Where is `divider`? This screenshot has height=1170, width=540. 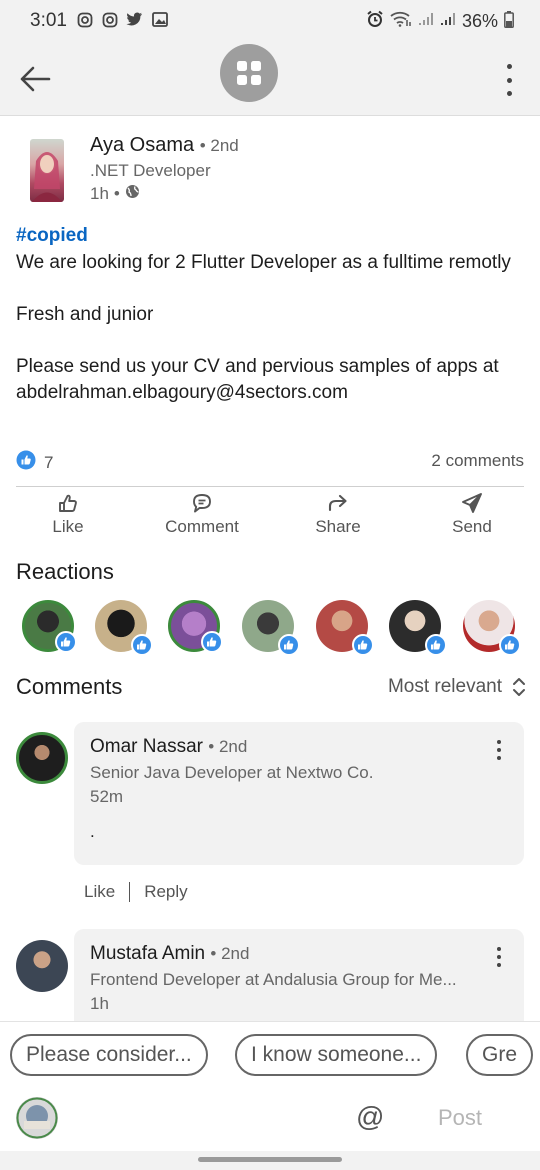 divider is located at coordinates (270, 486).